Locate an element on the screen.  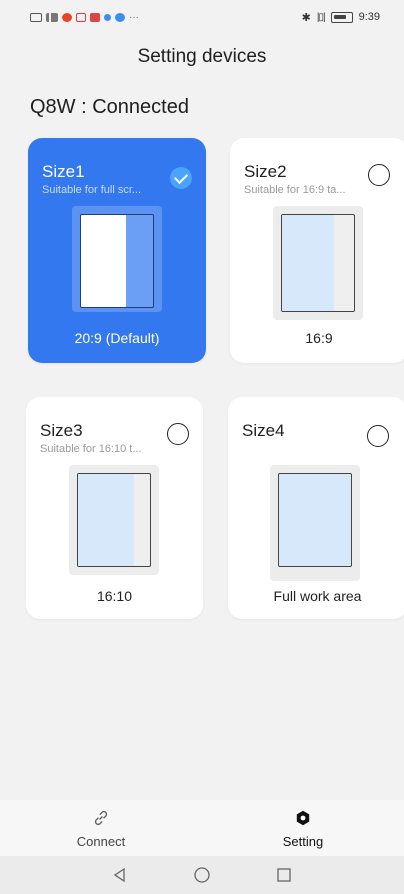
size-ratio-label: Full work area is located at coordinates (317, 596).